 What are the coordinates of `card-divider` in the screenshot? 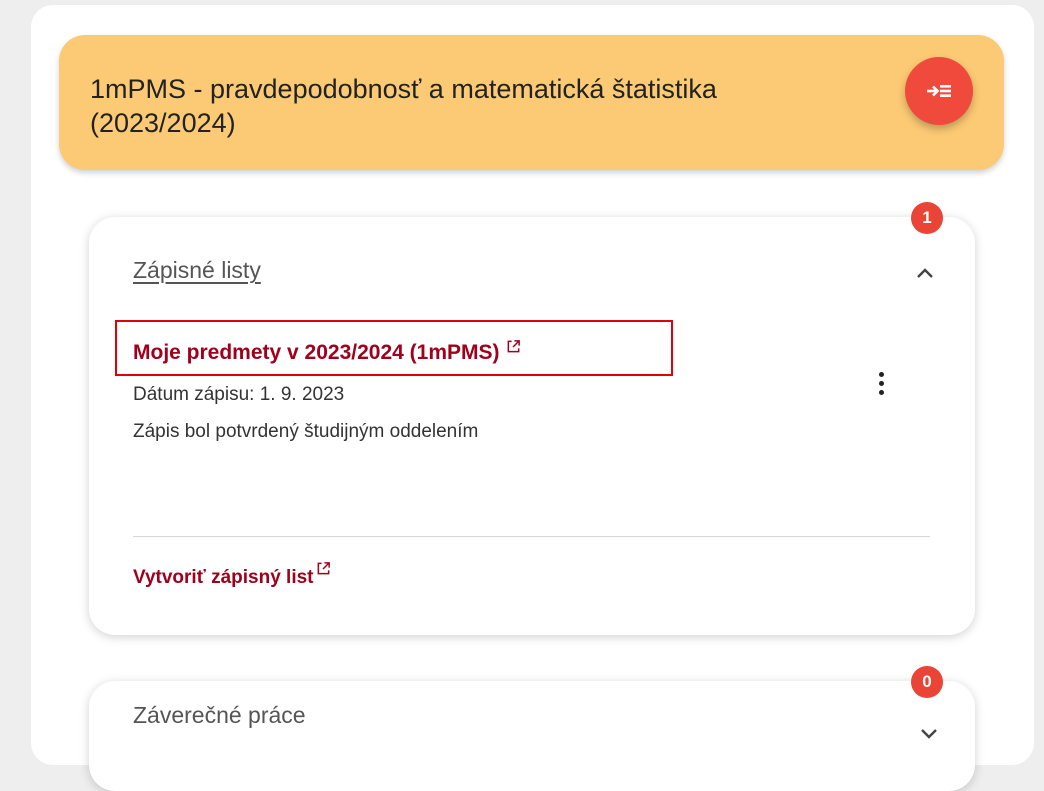 It's located at (531, 536).